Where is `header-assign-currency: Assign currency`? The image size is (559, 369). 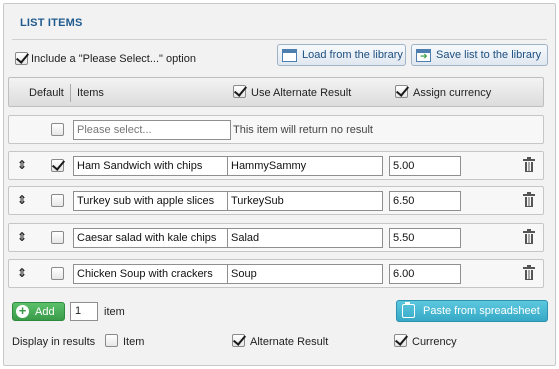
header-assign-currency: Assign currency is located at coordinates (452, 93).